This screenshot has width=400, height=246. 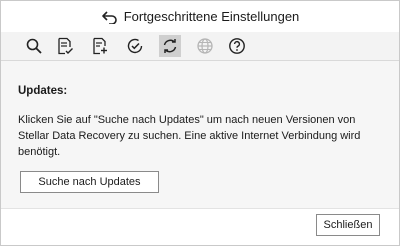 I want to click on check-for-updates-button: Suche nach Updates, so click(x=89, y=182).